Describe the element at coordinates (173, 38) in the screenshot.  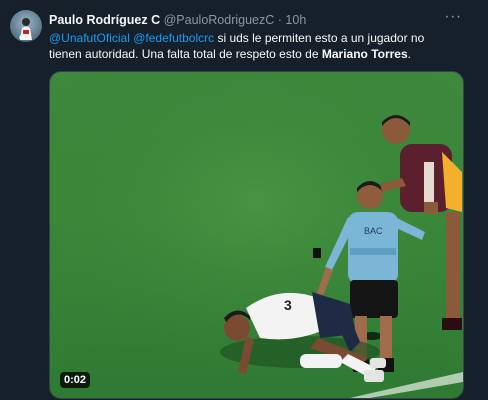
I see `mention-fedefutbol: @fedefutbolcrc` at that location.